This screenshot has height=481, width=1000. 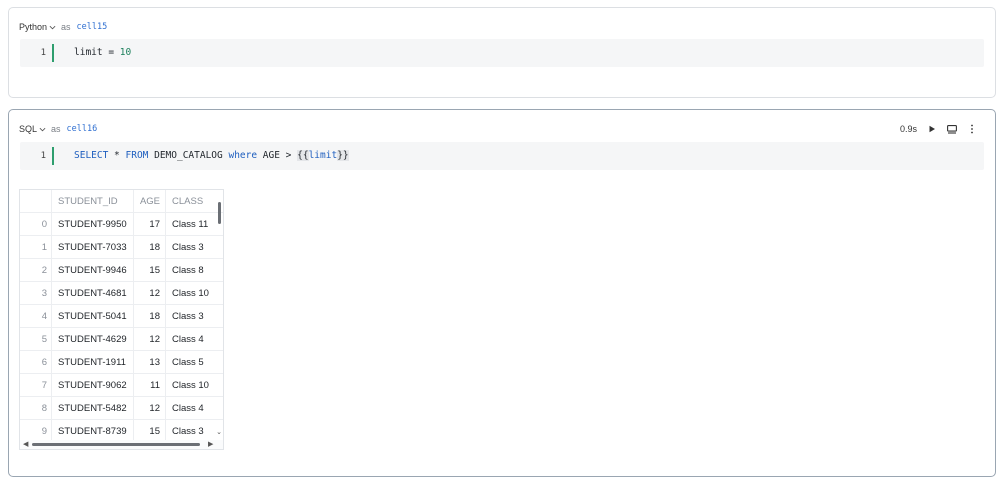 I want to click on sql-keyword: where, so click(x=243, y=155).